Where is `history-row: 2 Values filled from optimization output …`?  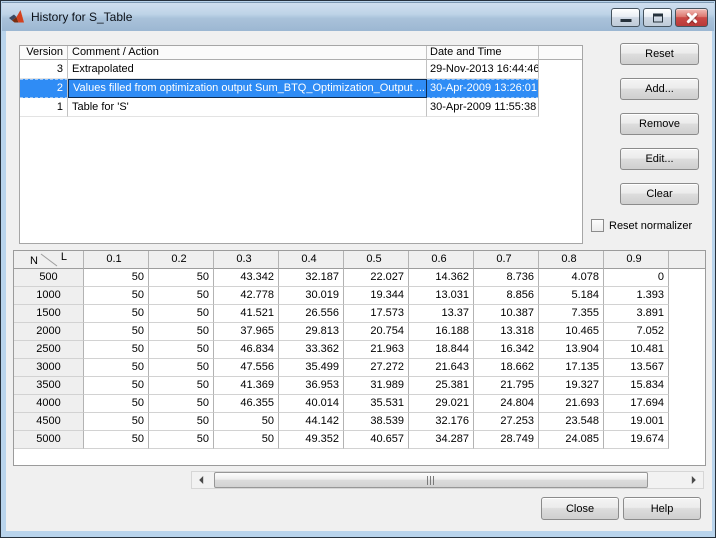
history-row: 2 Values filled from optimization output … is located at coordinates (301, 88).